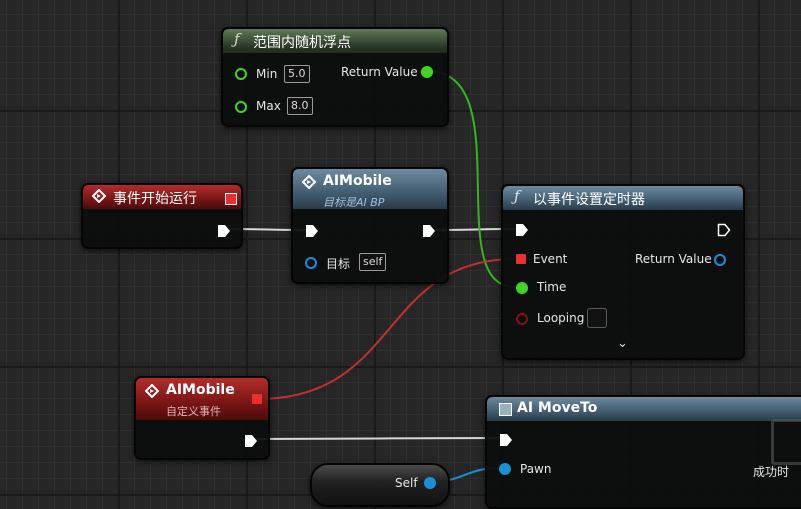  What do you see at coordinates (354, 202) in the screenshot?
I see `node-subtitle: 目标是AI BP` at bounding box center [354, 202].